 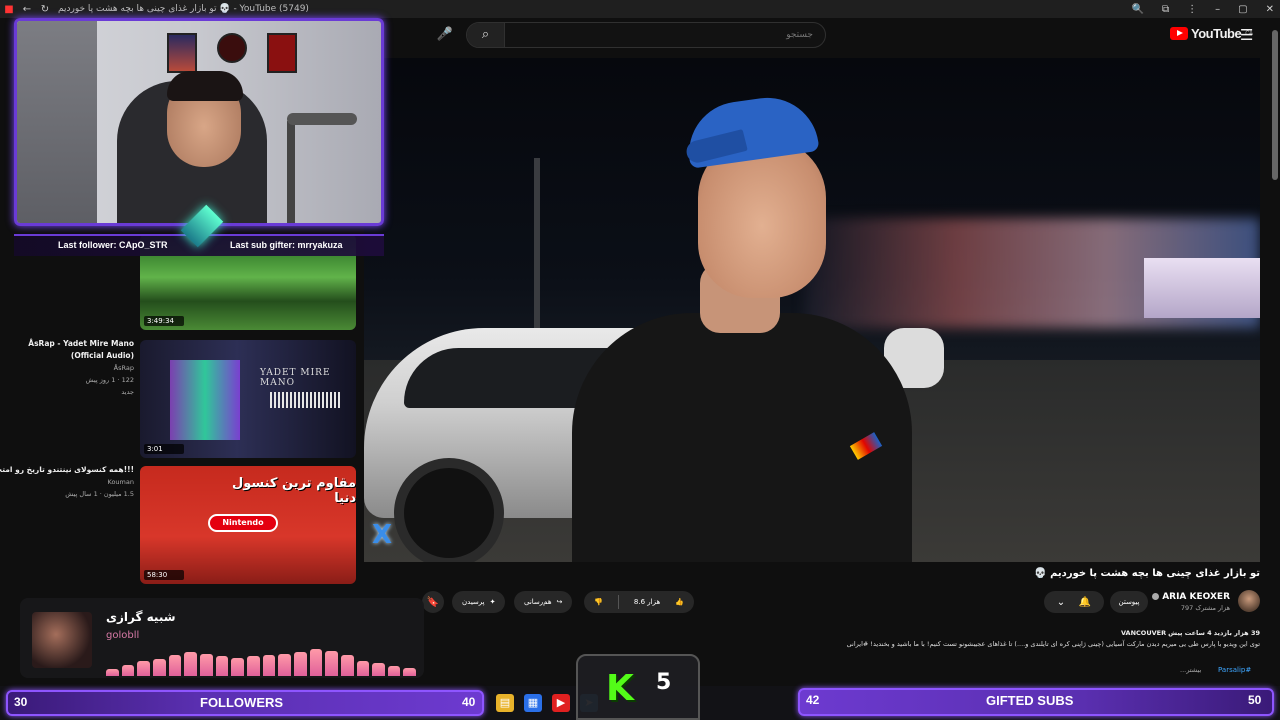 What do you see at coordinates (164, 449) in the screenshot?
I see `duration-badge: 3:01` at bounding box center [164, 449].